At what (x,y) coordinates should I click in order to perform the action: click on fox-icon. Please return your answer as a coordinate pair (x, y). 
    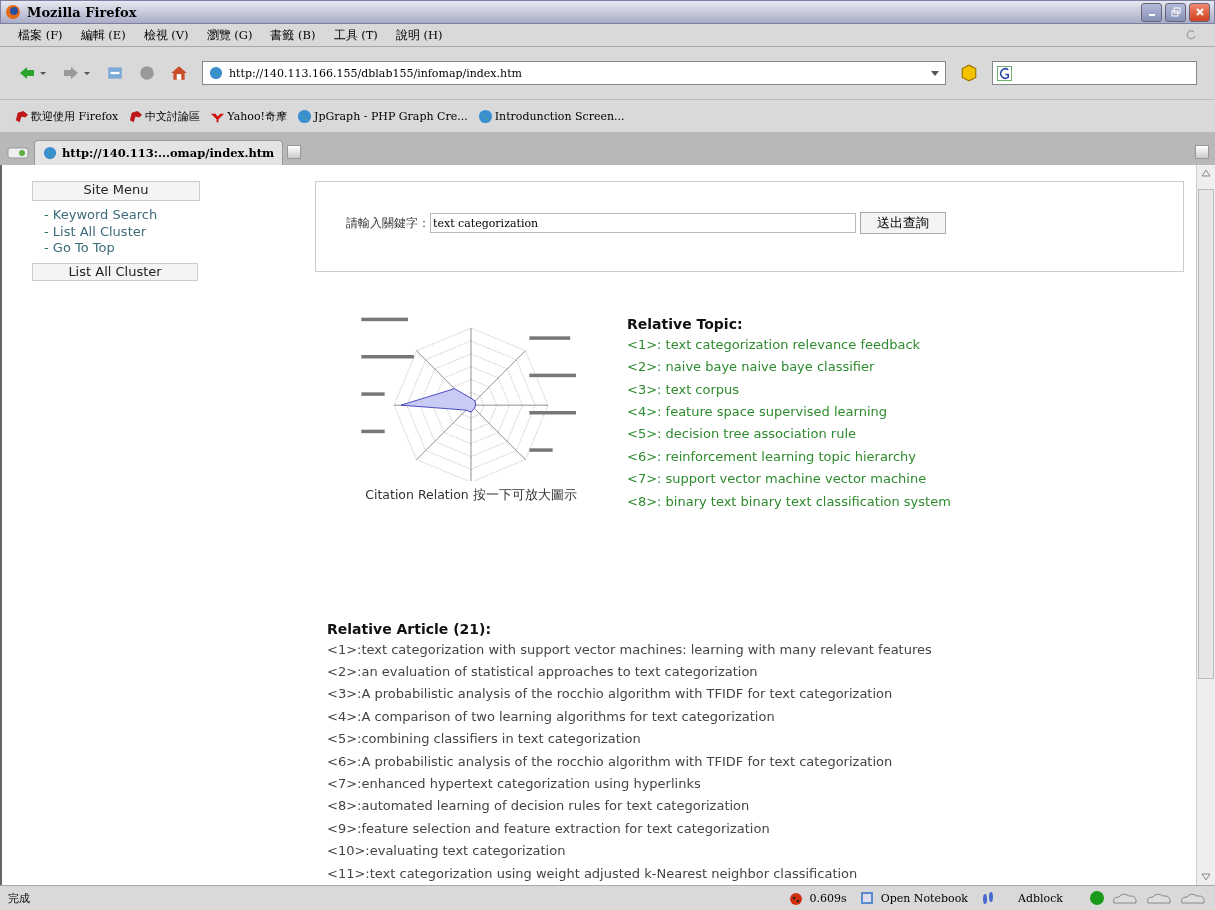
    Looking at the image, I should click on (13, 12).